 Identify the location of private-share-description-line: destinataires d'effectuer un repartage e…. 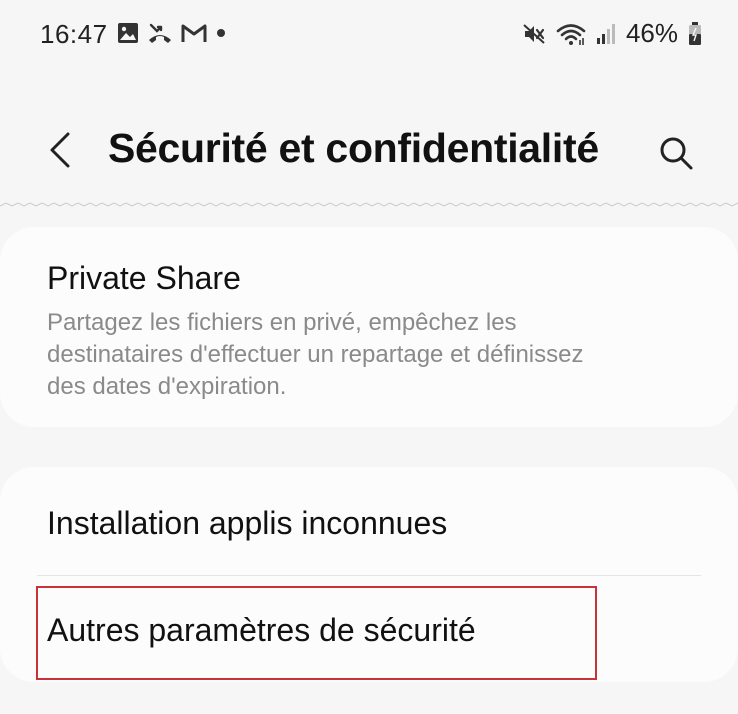
(315, 354).